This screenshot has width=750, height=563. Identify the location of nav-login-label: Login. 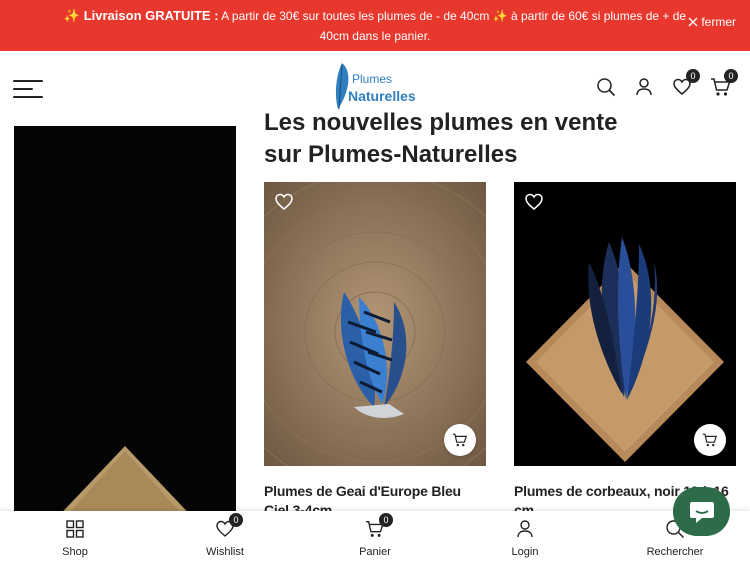
(525, 552).